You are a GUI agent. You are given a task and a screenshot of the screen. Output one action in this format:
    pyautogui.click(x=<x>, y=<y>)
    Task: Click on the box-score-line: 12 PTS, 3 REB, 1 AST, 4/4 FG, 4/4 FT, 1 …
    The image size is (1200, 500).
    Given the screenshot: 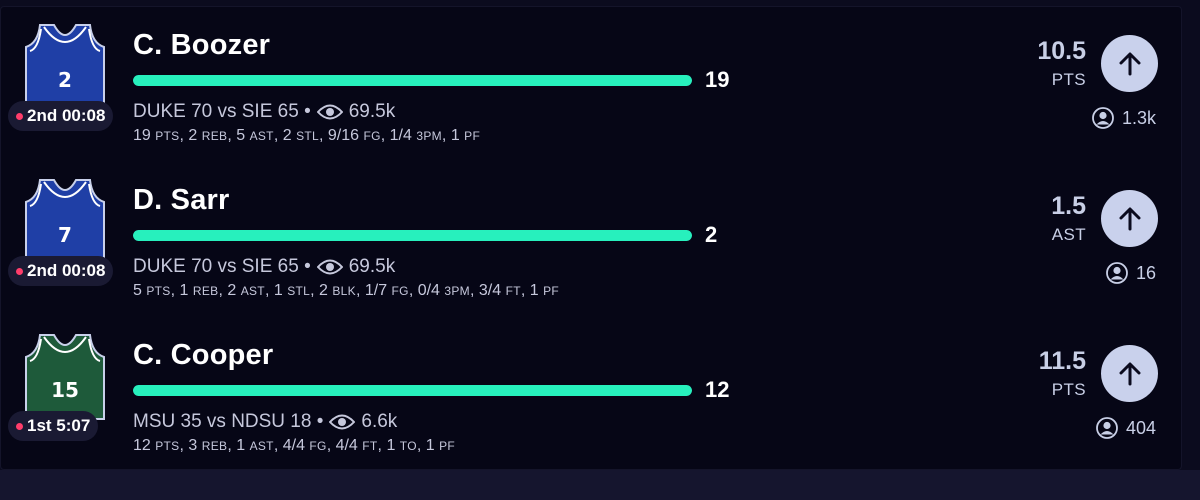 What is the action you would take?
    pyautogui.click(x=294, y=445)
    